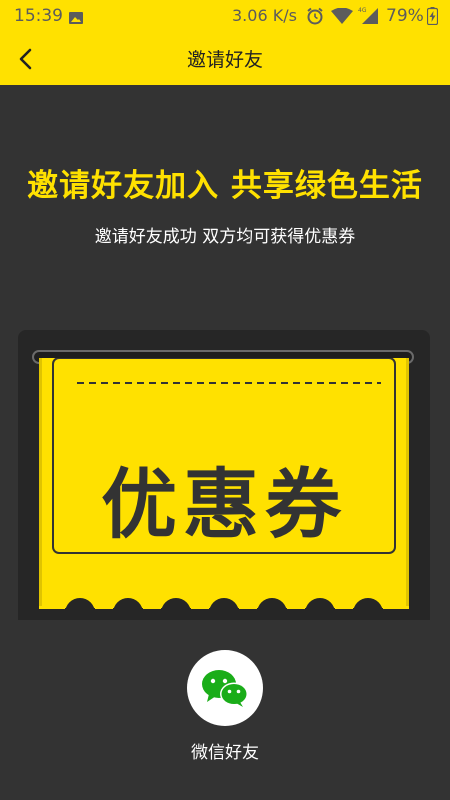 The height and width of the screenshot is (800, 450). Describe the element at coordinates (369, 17) in the screenshot. I see `signal-icon: 4G` at that location.